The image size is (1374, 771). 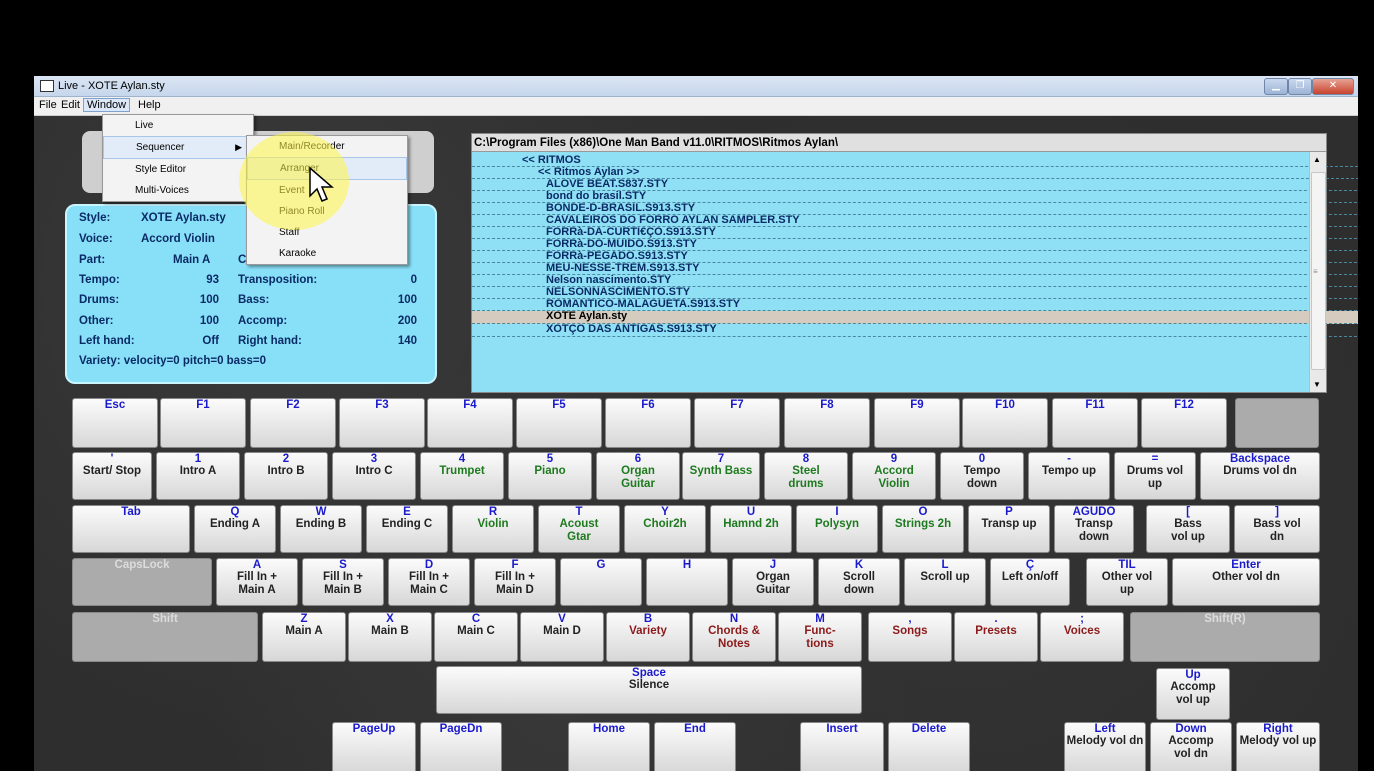 I want to click on transposition-label: Transposition:, so click(x=278, y=280).